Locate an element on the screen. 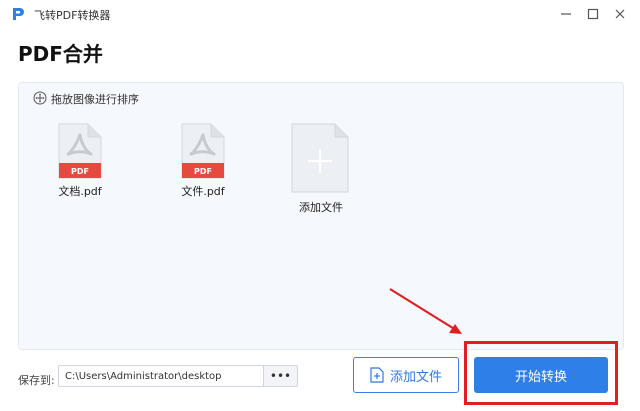 The height and width of the screenshot is (411, 640). close-button is located at coordinates (620, 14).